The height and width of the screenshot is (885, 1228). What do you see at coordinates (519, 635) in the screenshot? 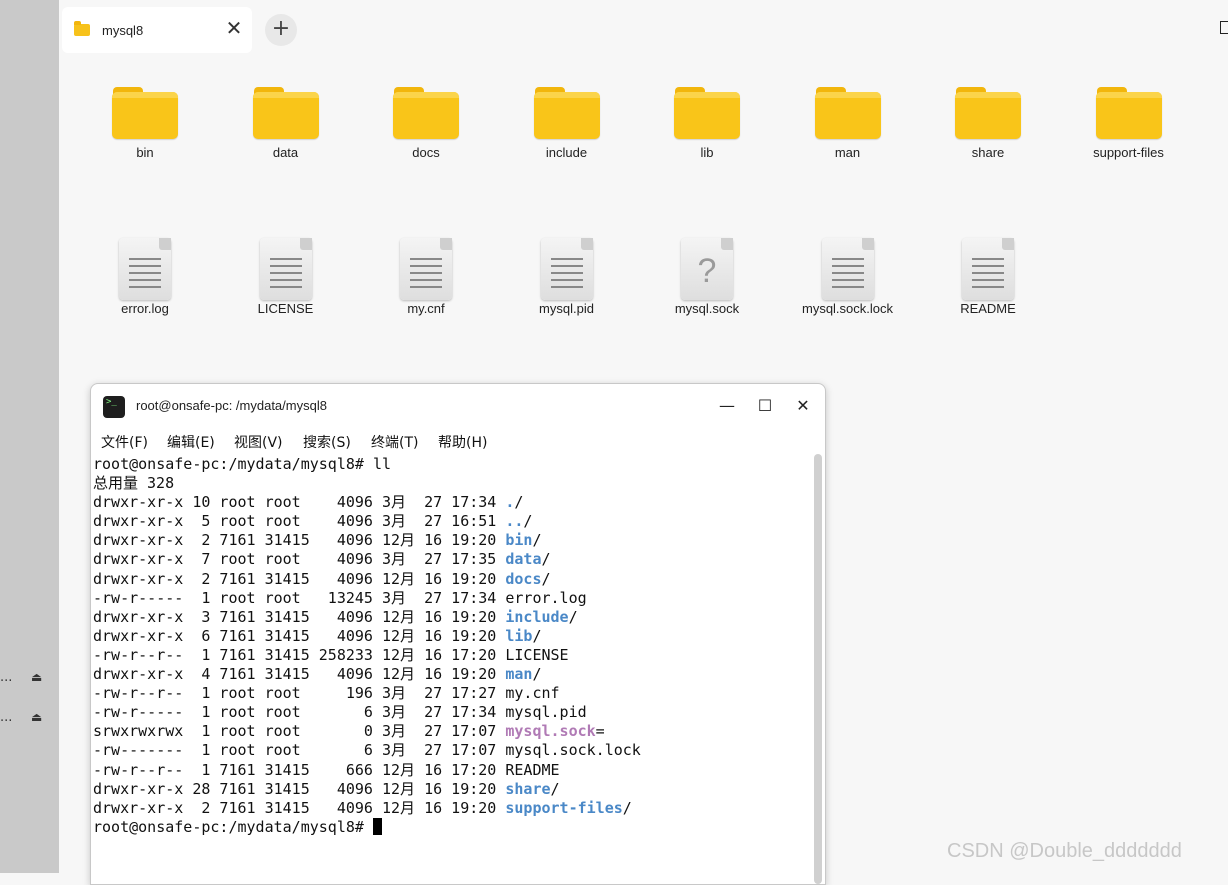
I see `directory-name: lib` at bounding box center [519, 635].